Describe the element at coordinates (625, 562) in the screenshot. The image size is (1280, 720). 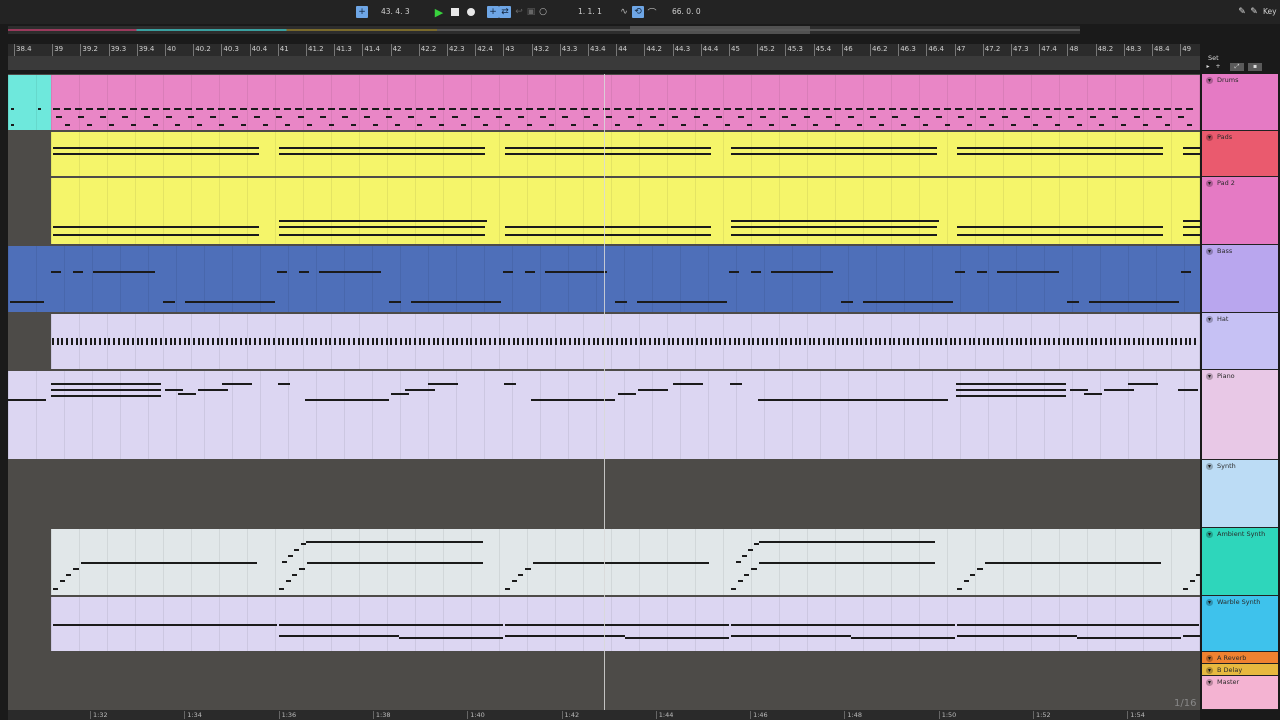
I see `ambient-synth-clip` at that location.